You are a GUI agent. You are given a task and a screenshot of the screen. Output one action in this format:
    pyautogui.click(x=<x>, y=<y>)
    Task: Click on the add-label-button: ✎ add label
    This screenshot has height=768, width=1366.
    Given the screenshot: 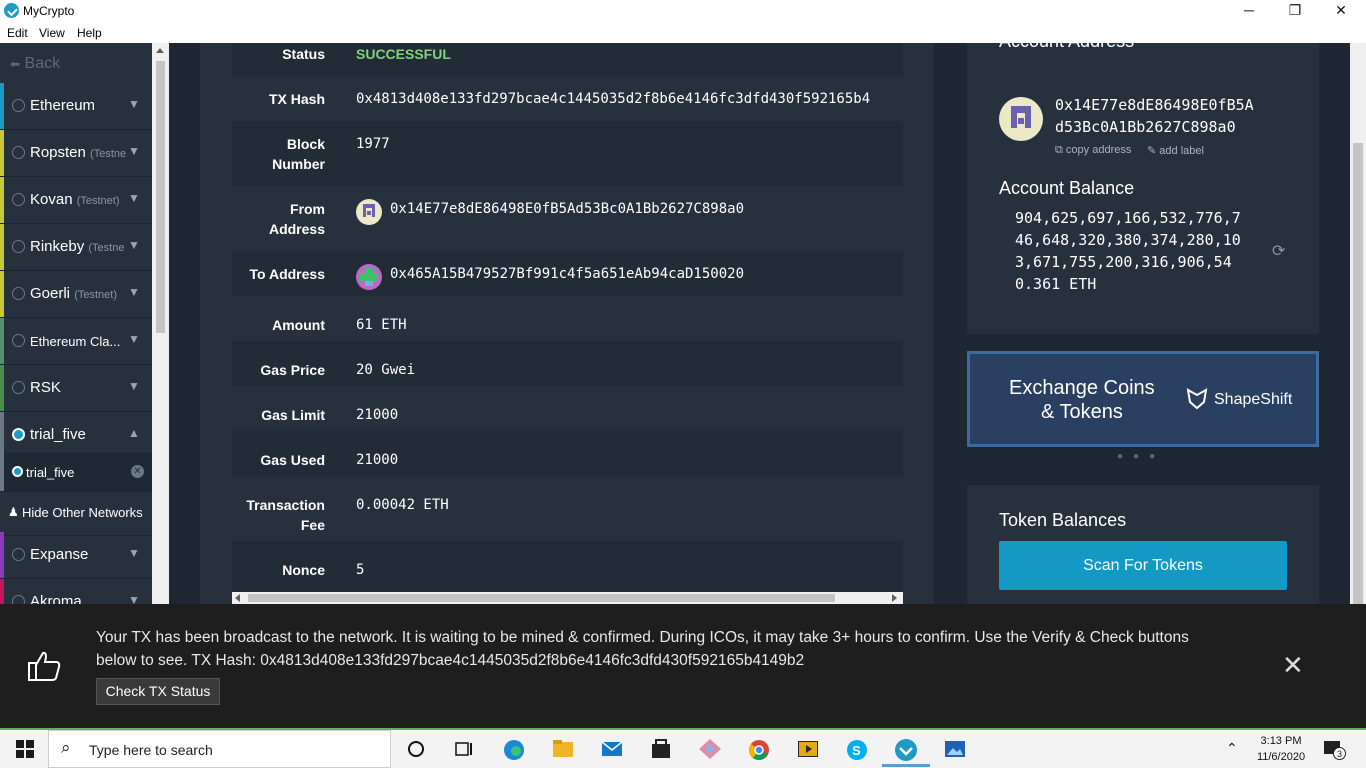 What is the action you would take?
    pyautogui.click(x=1175, y=150)
    